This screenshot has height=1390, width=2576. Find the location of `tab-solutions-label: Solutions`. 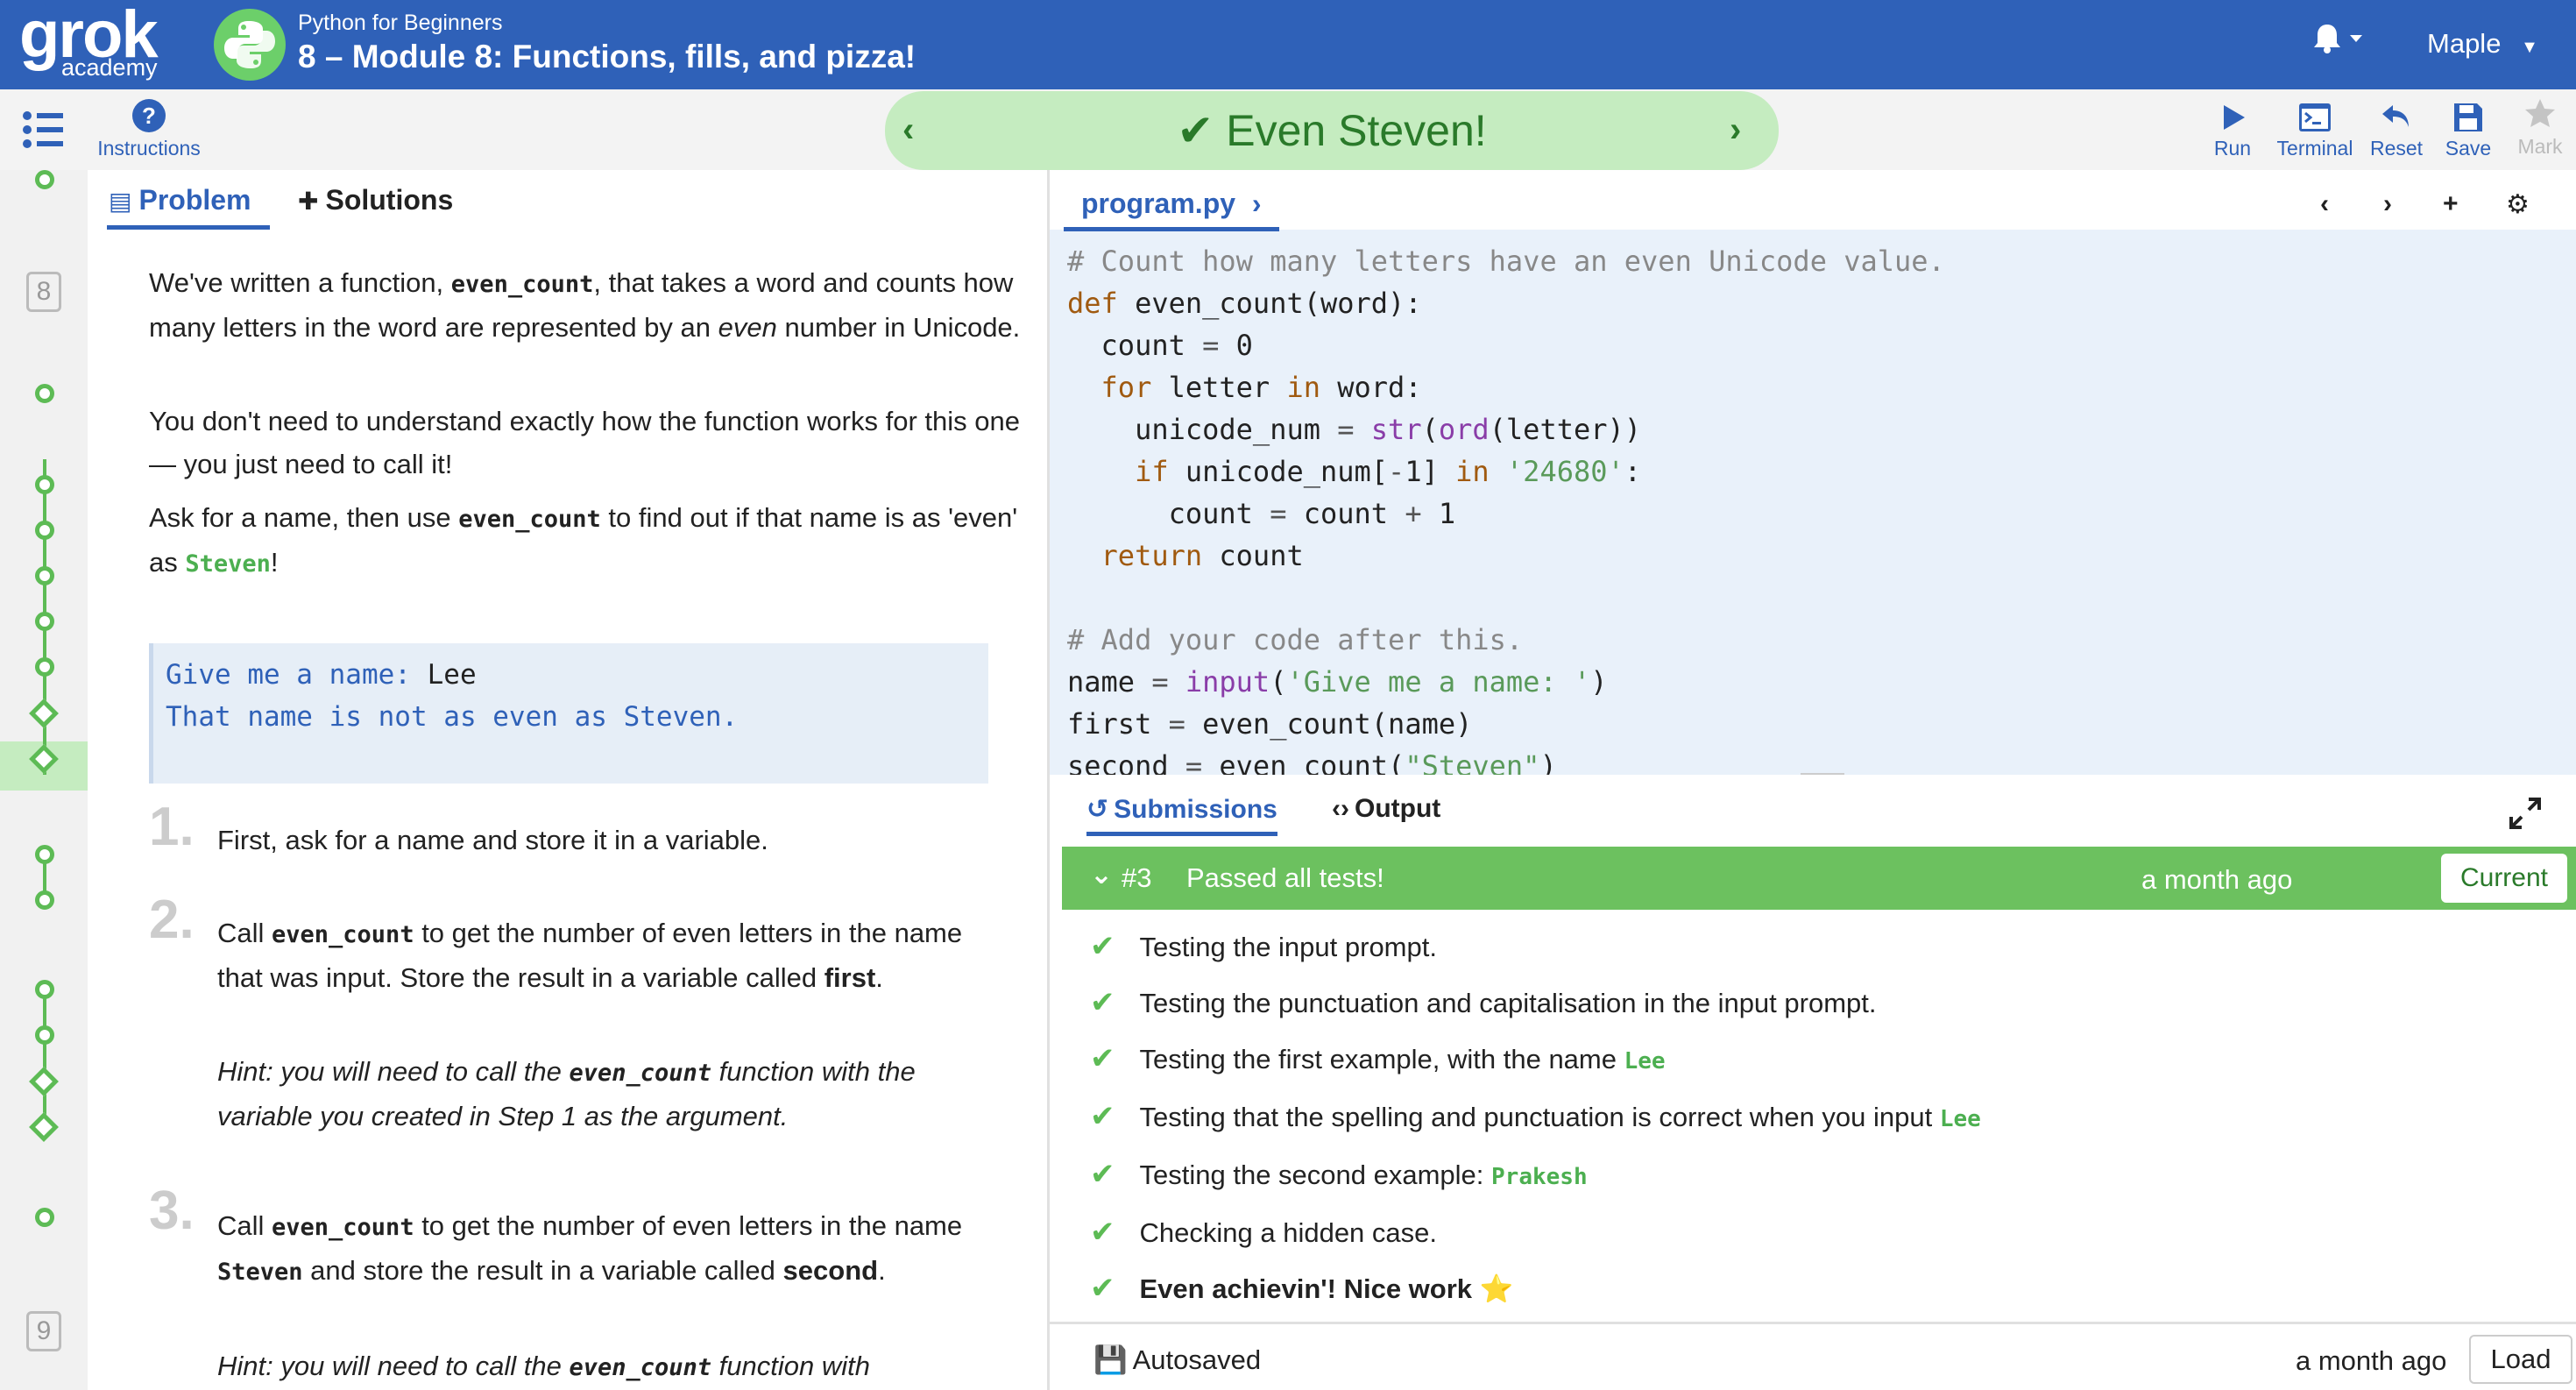

tab-solutions-label: Solutions is located at coordinates (389, 200).